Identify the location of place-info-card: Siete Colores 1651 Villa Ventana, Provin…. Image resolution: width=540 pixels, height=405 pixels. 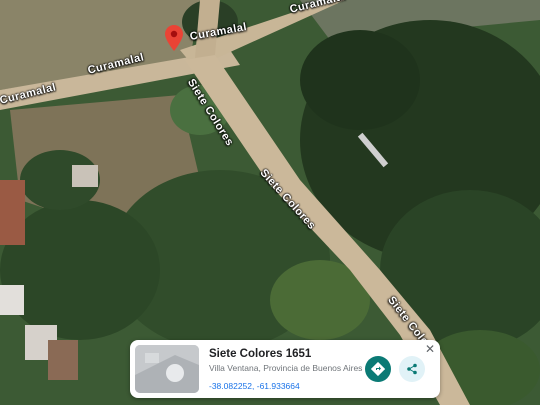
(285, 369).